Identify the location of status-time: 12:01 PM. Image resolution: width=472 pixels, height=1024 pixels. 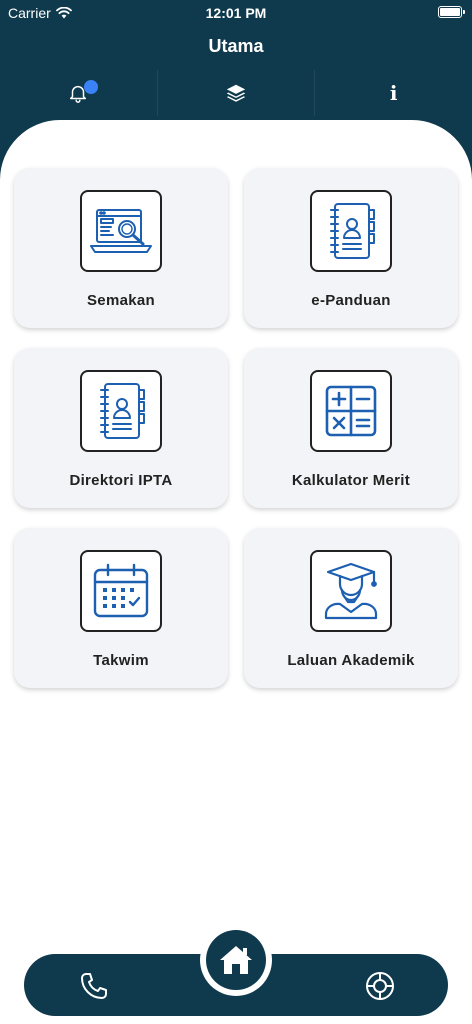
(236, 13).